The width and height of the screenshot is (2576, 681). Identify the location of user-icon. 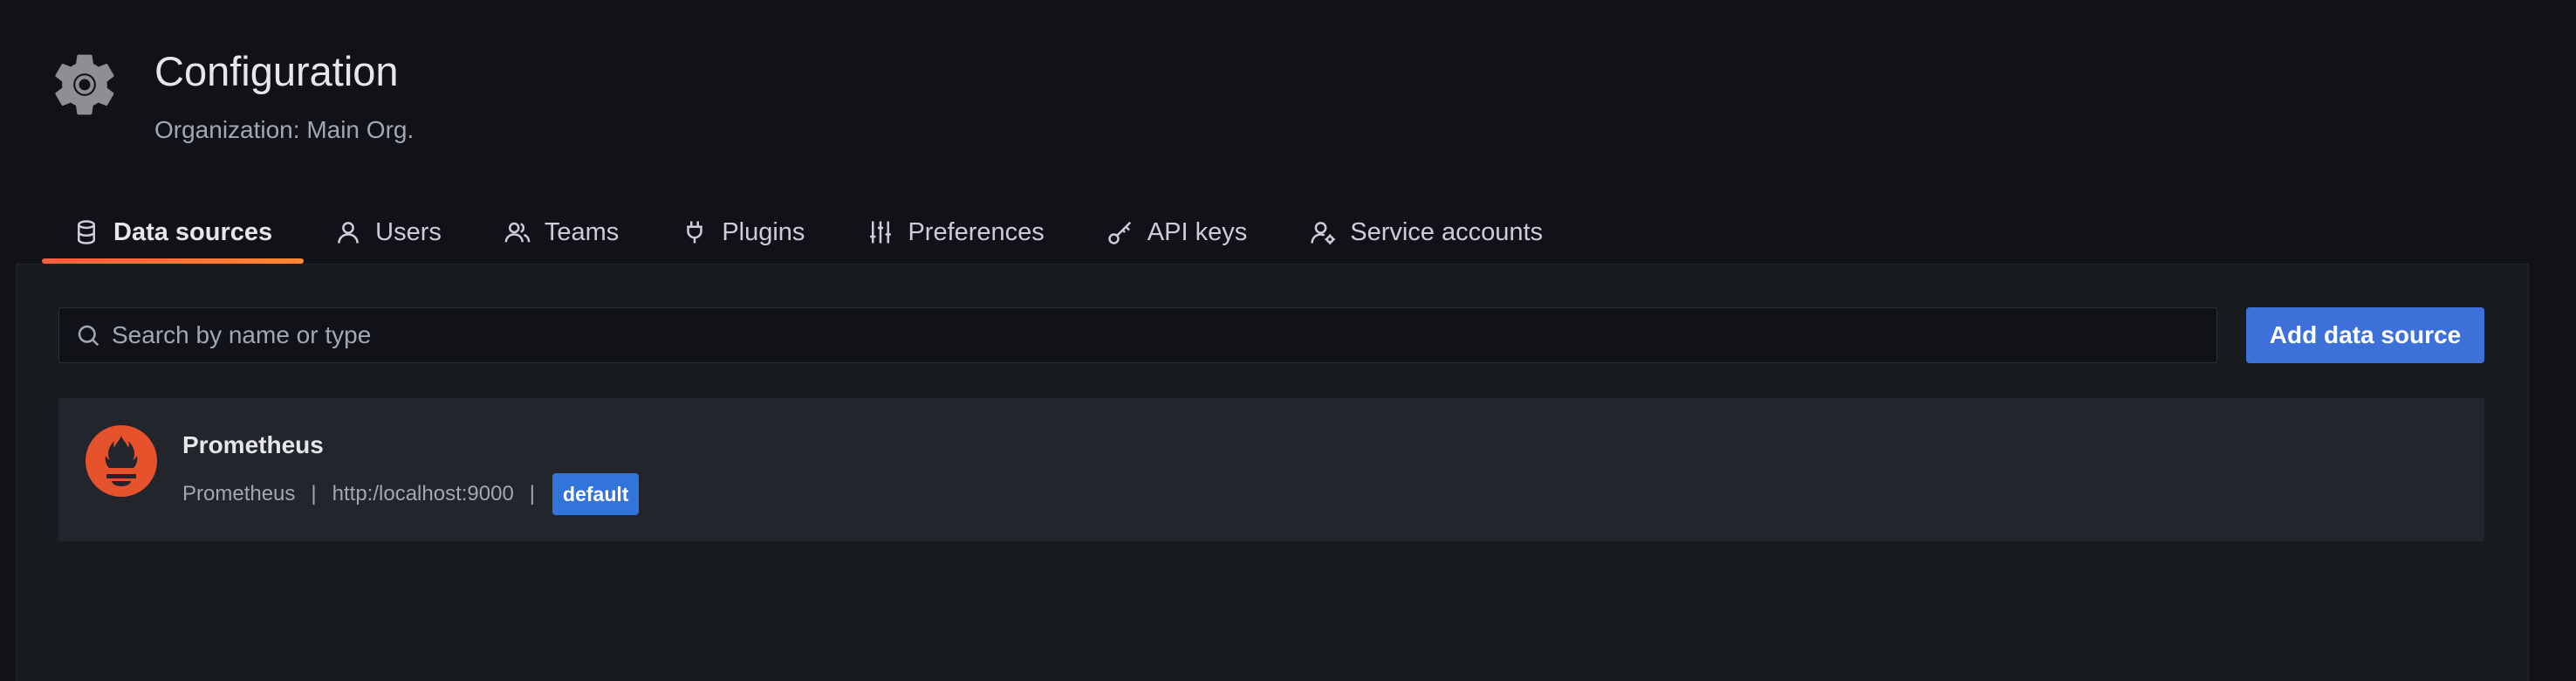
(348, 232).